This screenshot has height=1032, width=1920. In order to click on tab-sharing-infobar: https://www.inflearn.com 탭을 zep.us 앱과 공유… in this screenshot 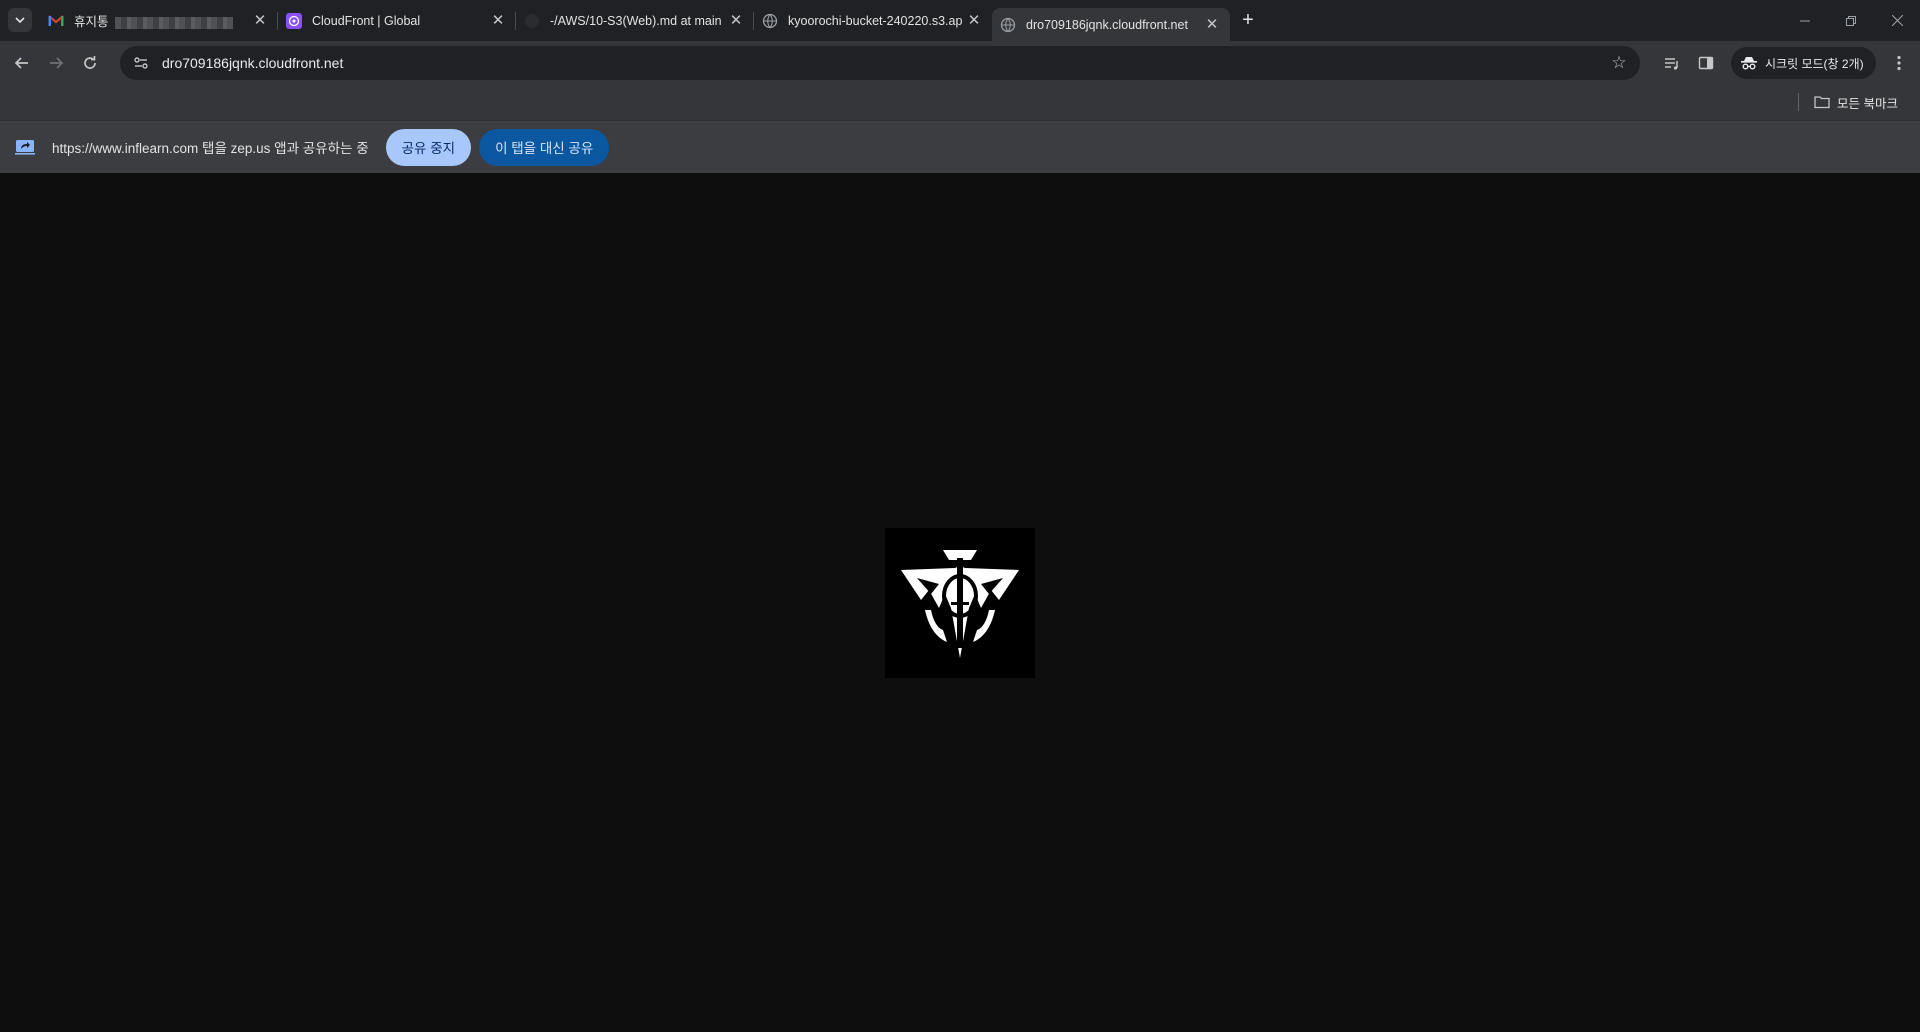, I will do `click(960, 146)`.